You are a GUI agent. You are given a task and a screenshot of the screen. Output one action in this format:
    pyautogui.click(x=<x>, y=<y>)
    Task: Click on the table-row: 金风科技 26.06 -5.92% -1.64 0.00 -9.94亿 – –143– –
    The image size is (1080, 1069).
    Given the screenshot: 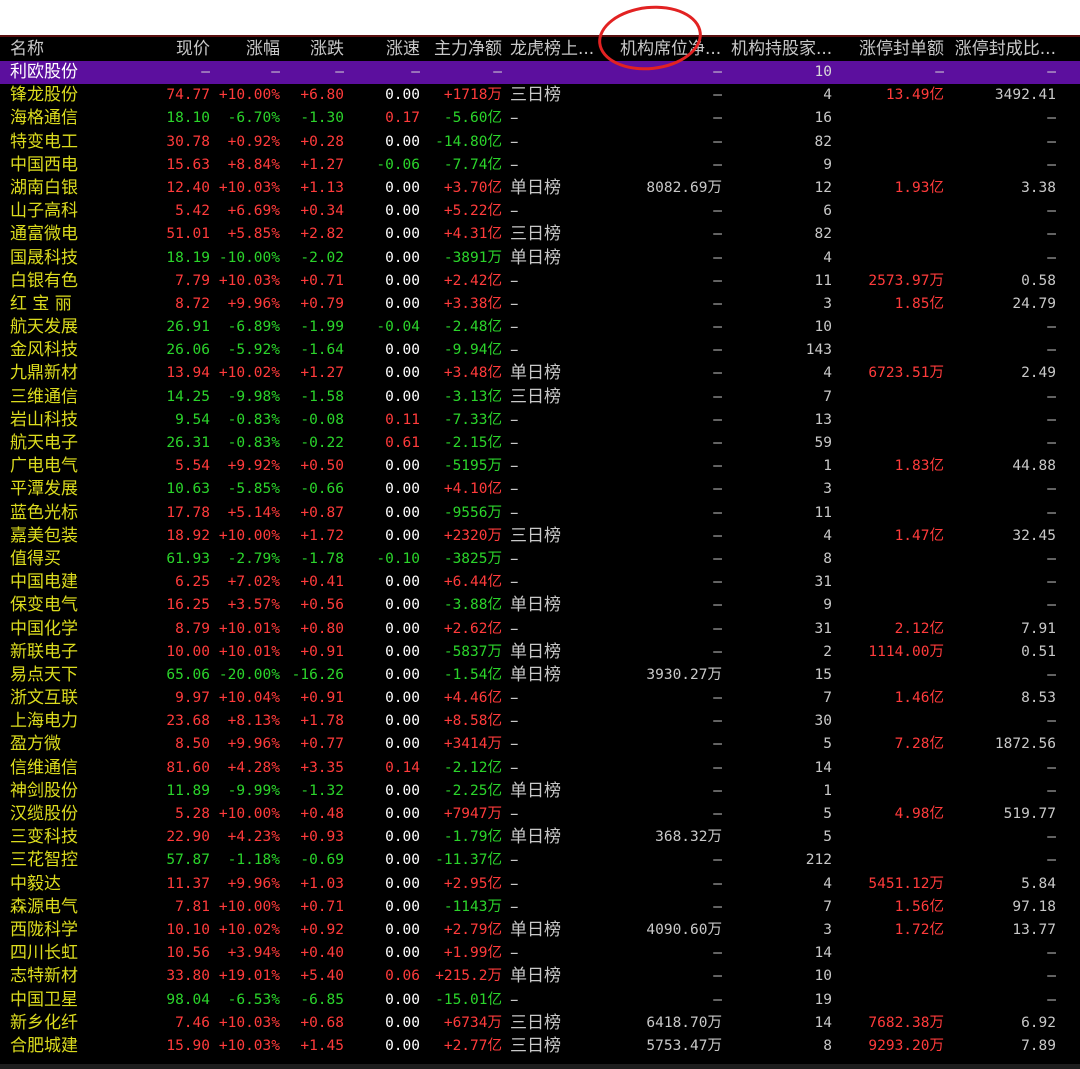 What is the action you would take?
    pyautogui.click(x=540, y=350)
    